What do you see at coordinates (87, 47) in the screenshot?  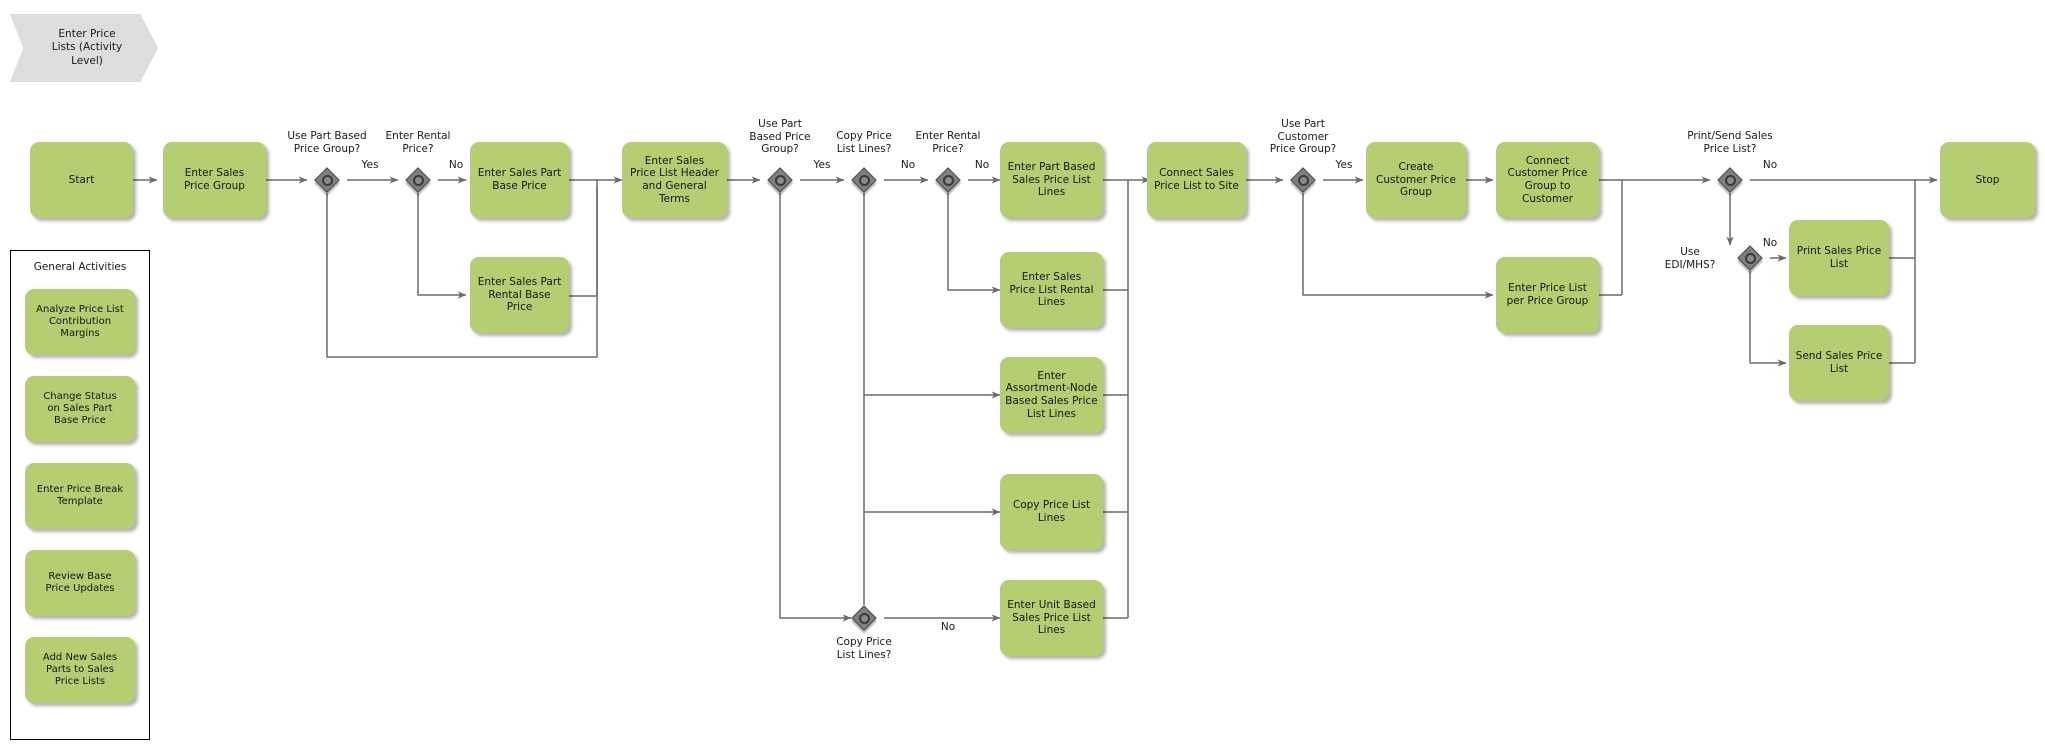 I see `diagram-title-text: Enter Price Lists (Activity Level)` at bounding box center [87, 47].